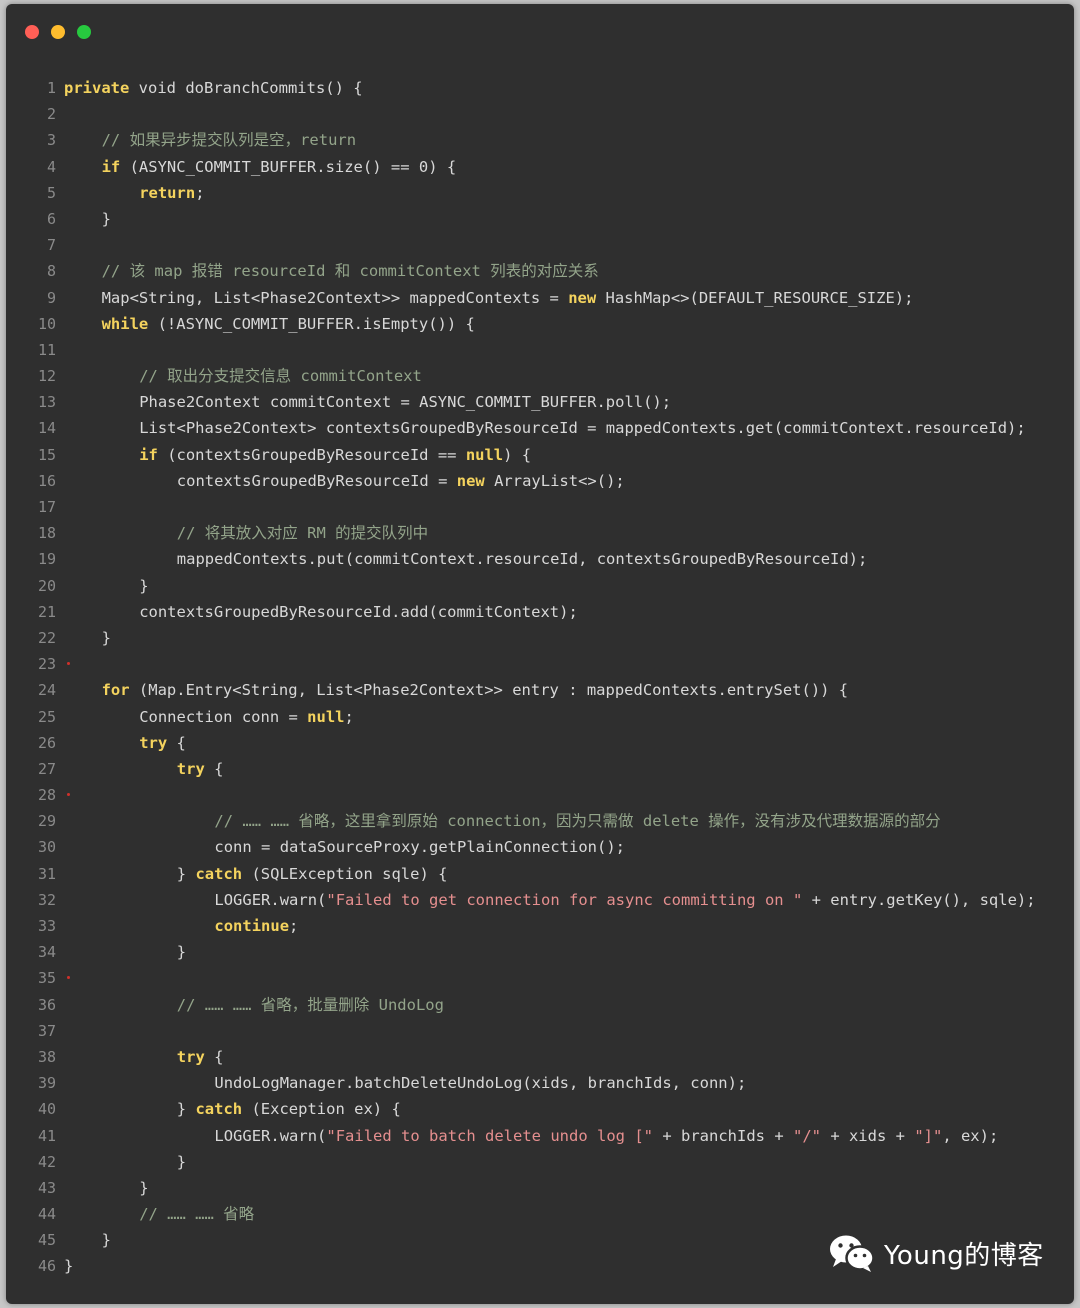 The width and height of the screenshot is (1080, 1308). What do you see at coordinates (46, 637) in the screenshot?
I see `line-number: 22` at bounding box center [46, 637].